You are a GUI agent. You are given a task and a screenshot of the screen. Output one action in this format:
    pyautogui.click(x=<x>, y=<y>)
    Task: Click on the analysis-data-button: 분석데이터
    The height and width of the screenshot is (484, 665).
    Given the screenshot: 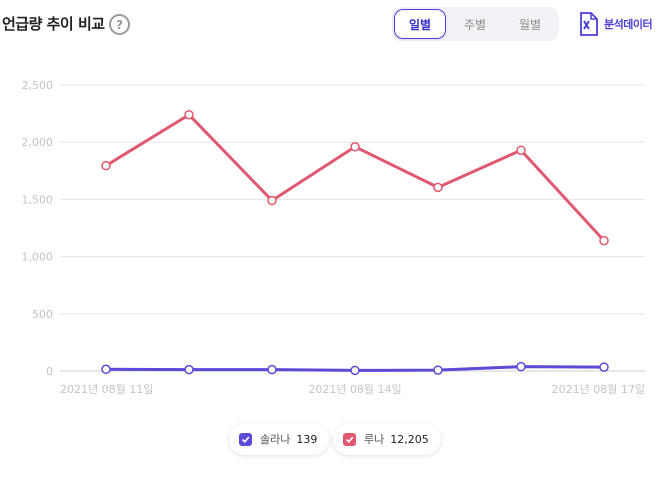 What is the action you would take?
    pyautogui.click(x=616, y=24)
    